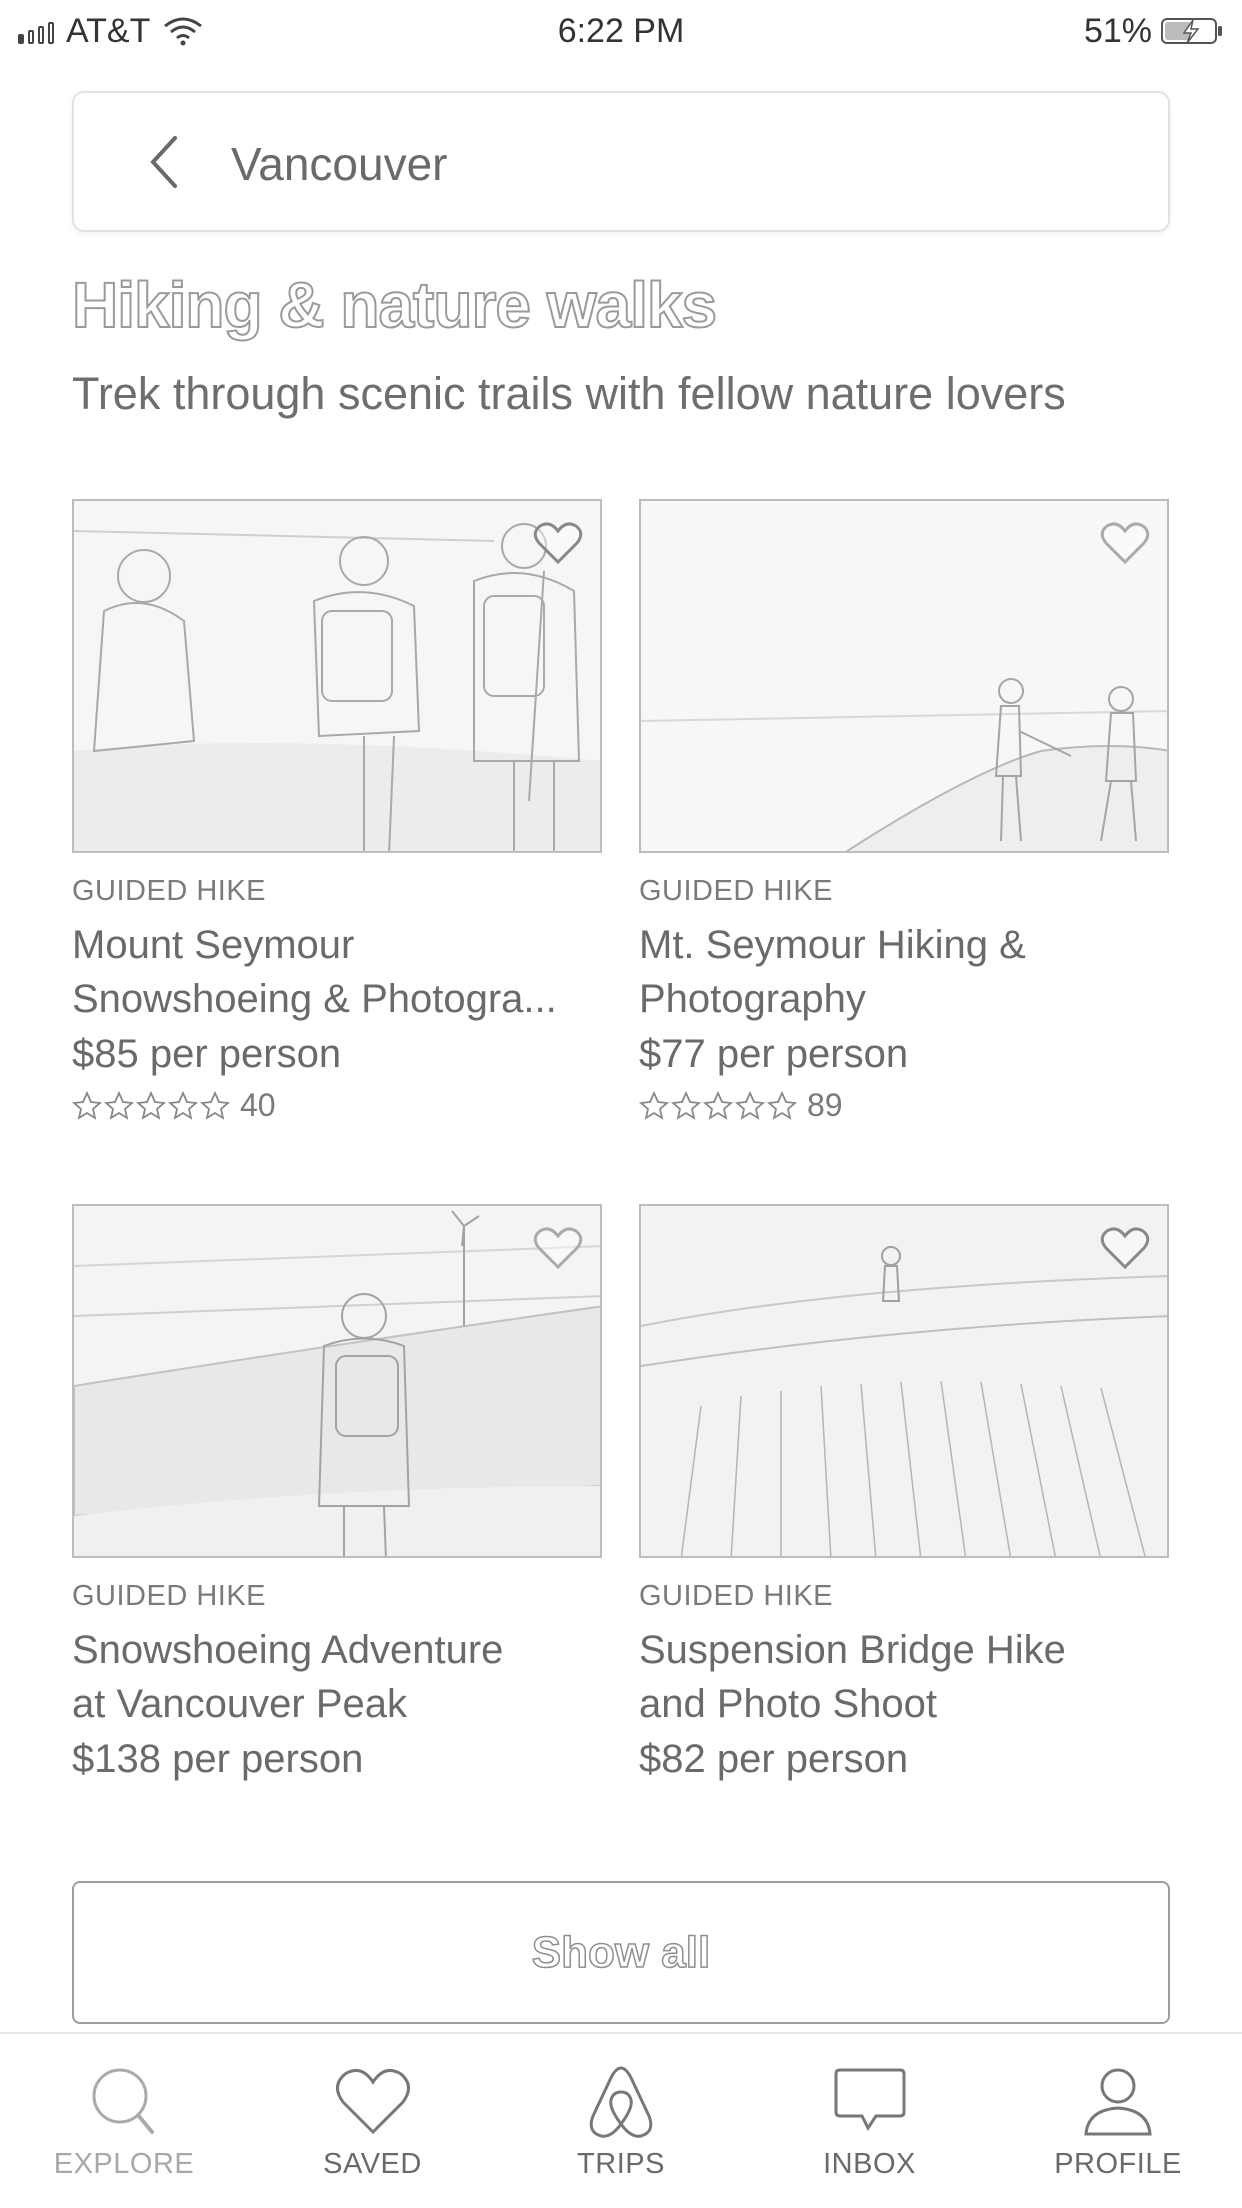 Image resolution: width=1242 pixels, height=2208 pixels. What do you see at coordinates (213, 945) in the screenshot?
I see `experience-title-line: Mount Seymour` at bounding box center [213, 945].